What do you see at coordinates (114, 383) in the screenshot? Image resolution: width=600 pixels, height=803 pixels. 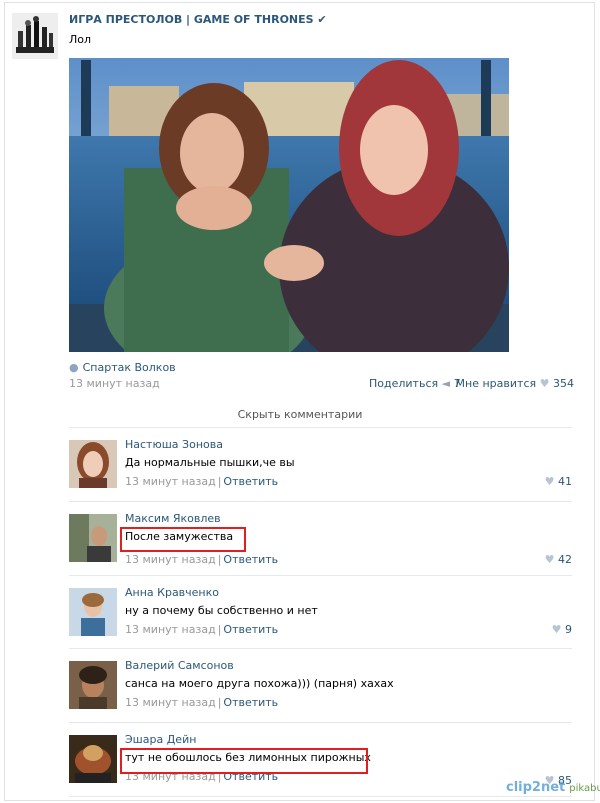 I see `post-time: 13 минут назад` at bounding box center [114, 383].